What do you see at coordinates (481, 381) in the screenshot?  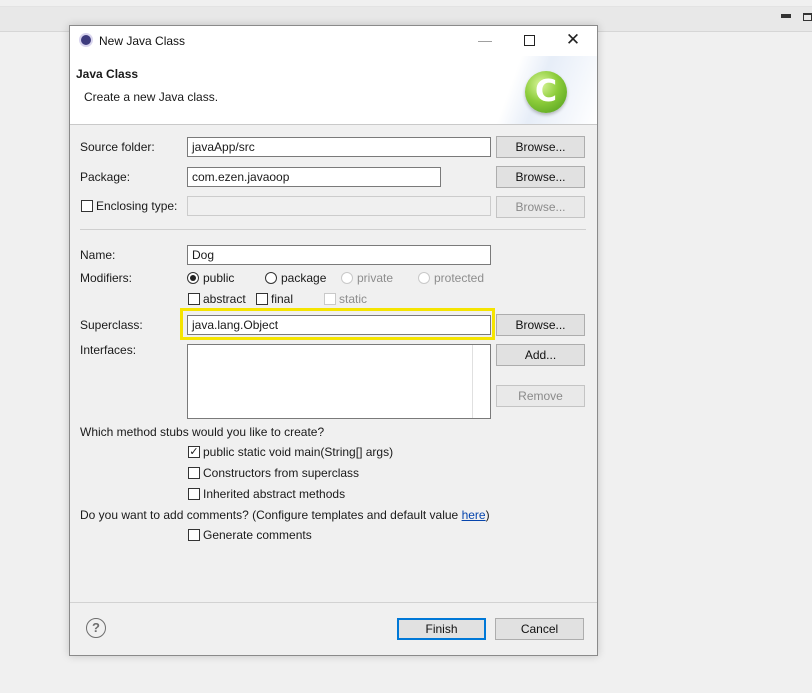 I see `interfaces-scrollbar` at bounding box center [481, 381].